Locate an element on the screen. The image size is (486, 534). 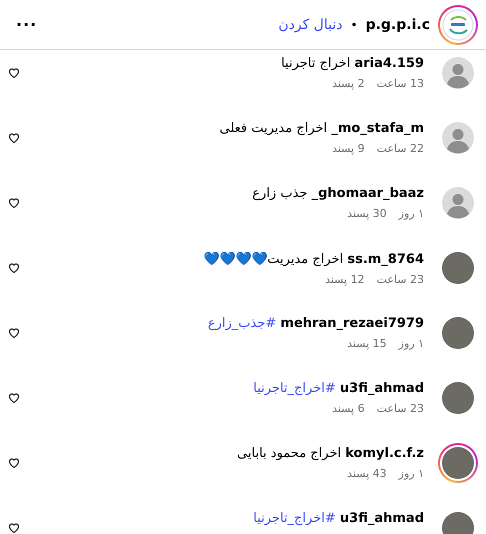
likes-count: 9 پسند is located at coordinates (348, 148).